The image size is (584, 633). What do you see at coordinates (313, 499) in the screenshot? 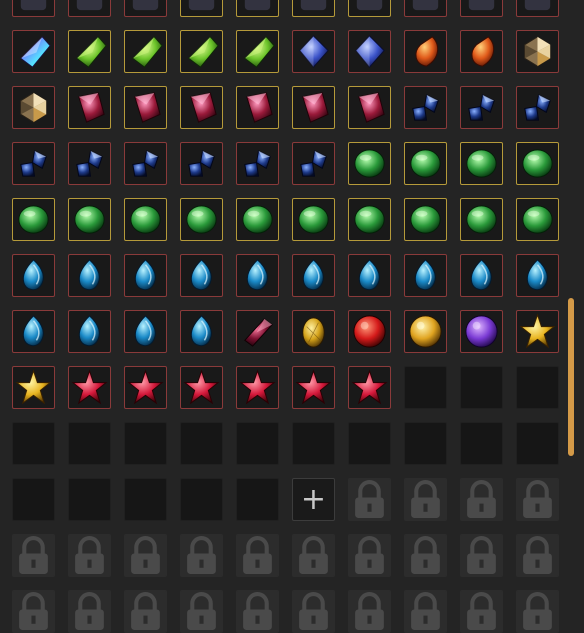
I see `add-slot-button: +` at bounding box center [313, 499].